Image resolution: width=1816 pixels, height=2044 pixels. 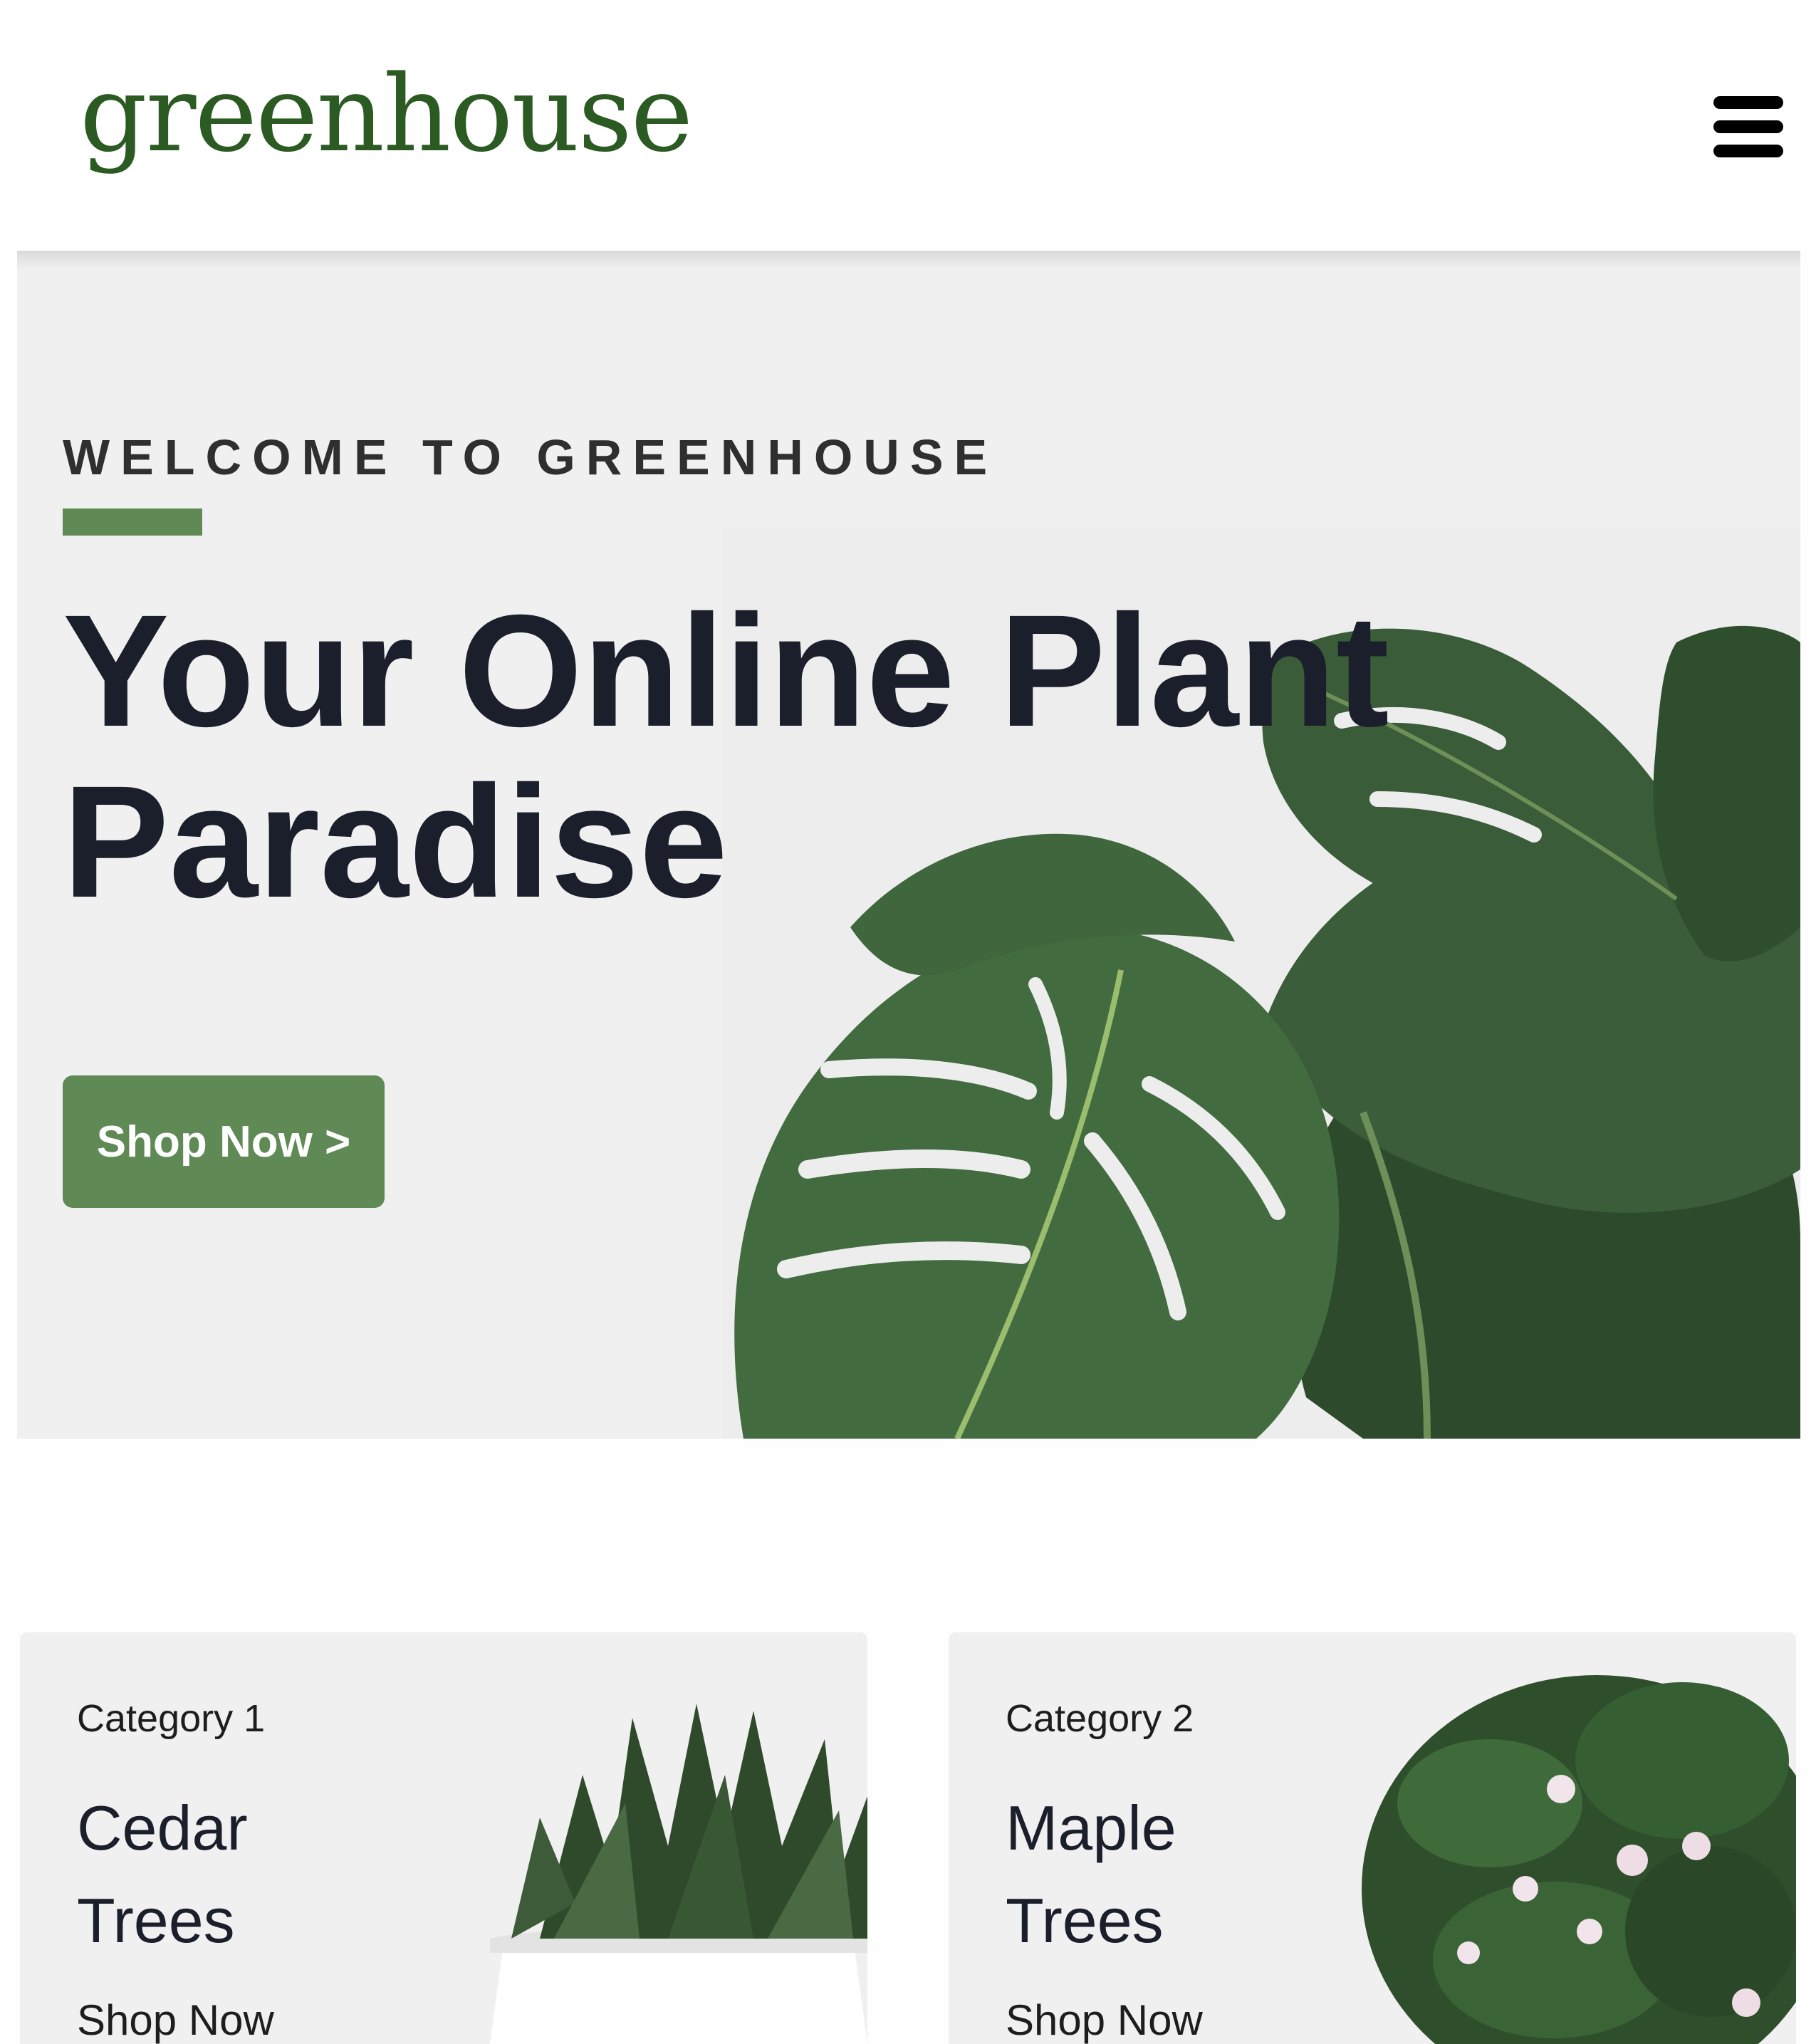 I want to click on category-card-cedar: Category 1 Cedar Trees Shop Now, so click(x=444, y=1838).